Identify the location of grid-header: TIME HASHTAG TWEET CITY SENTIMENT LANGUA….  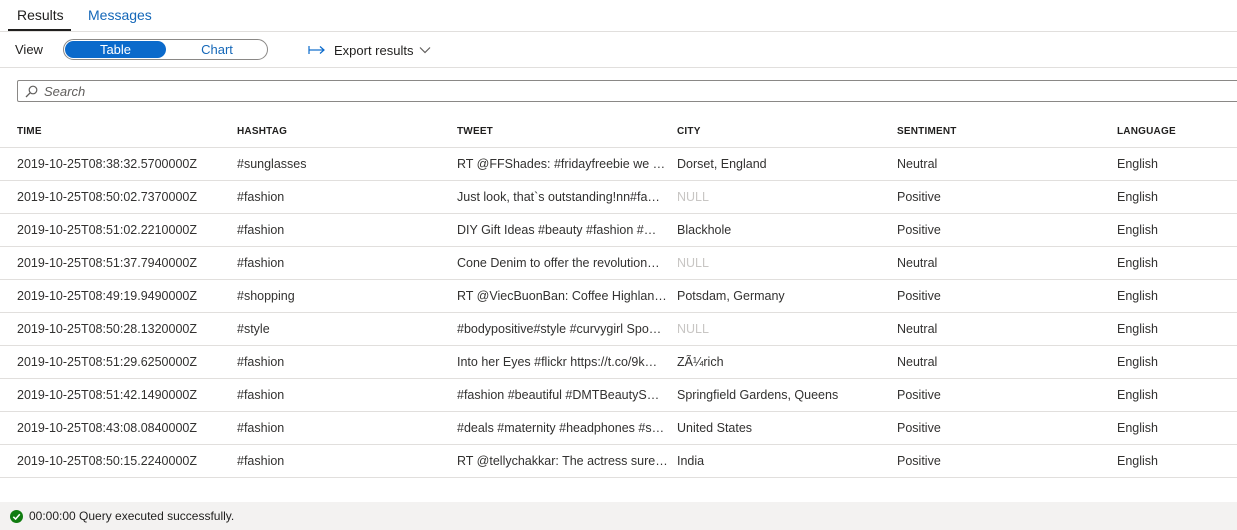
(618, 131).